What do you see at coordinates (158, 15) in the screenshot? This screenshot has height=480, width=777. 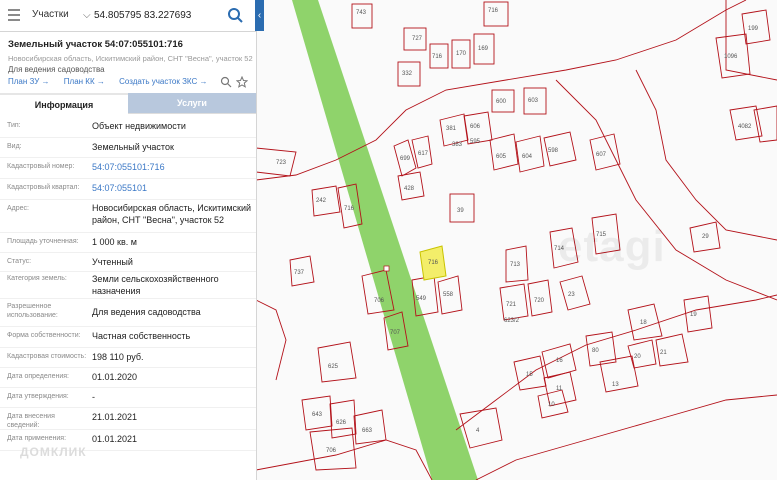 I see `search-input` at bounding box center [158, 15].